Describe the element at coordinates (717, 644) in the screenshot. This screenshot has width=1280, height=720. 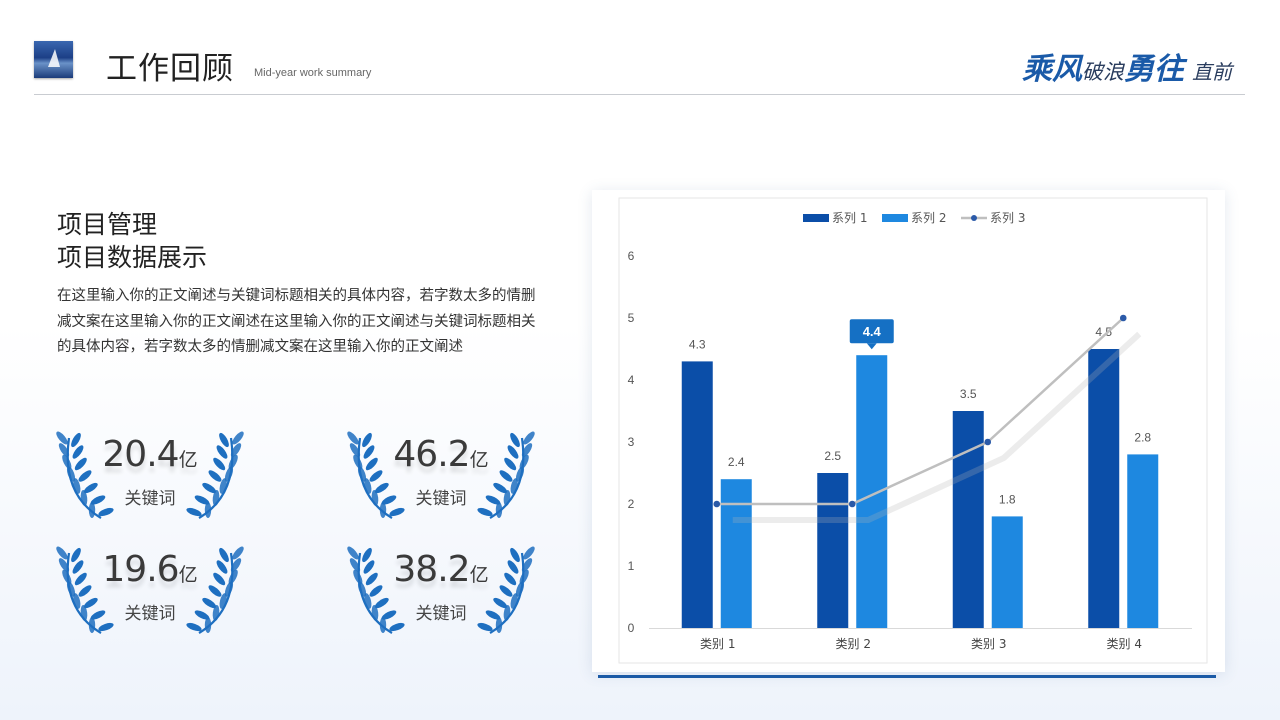
I see `x-tick-label: 类别 1` at that location.